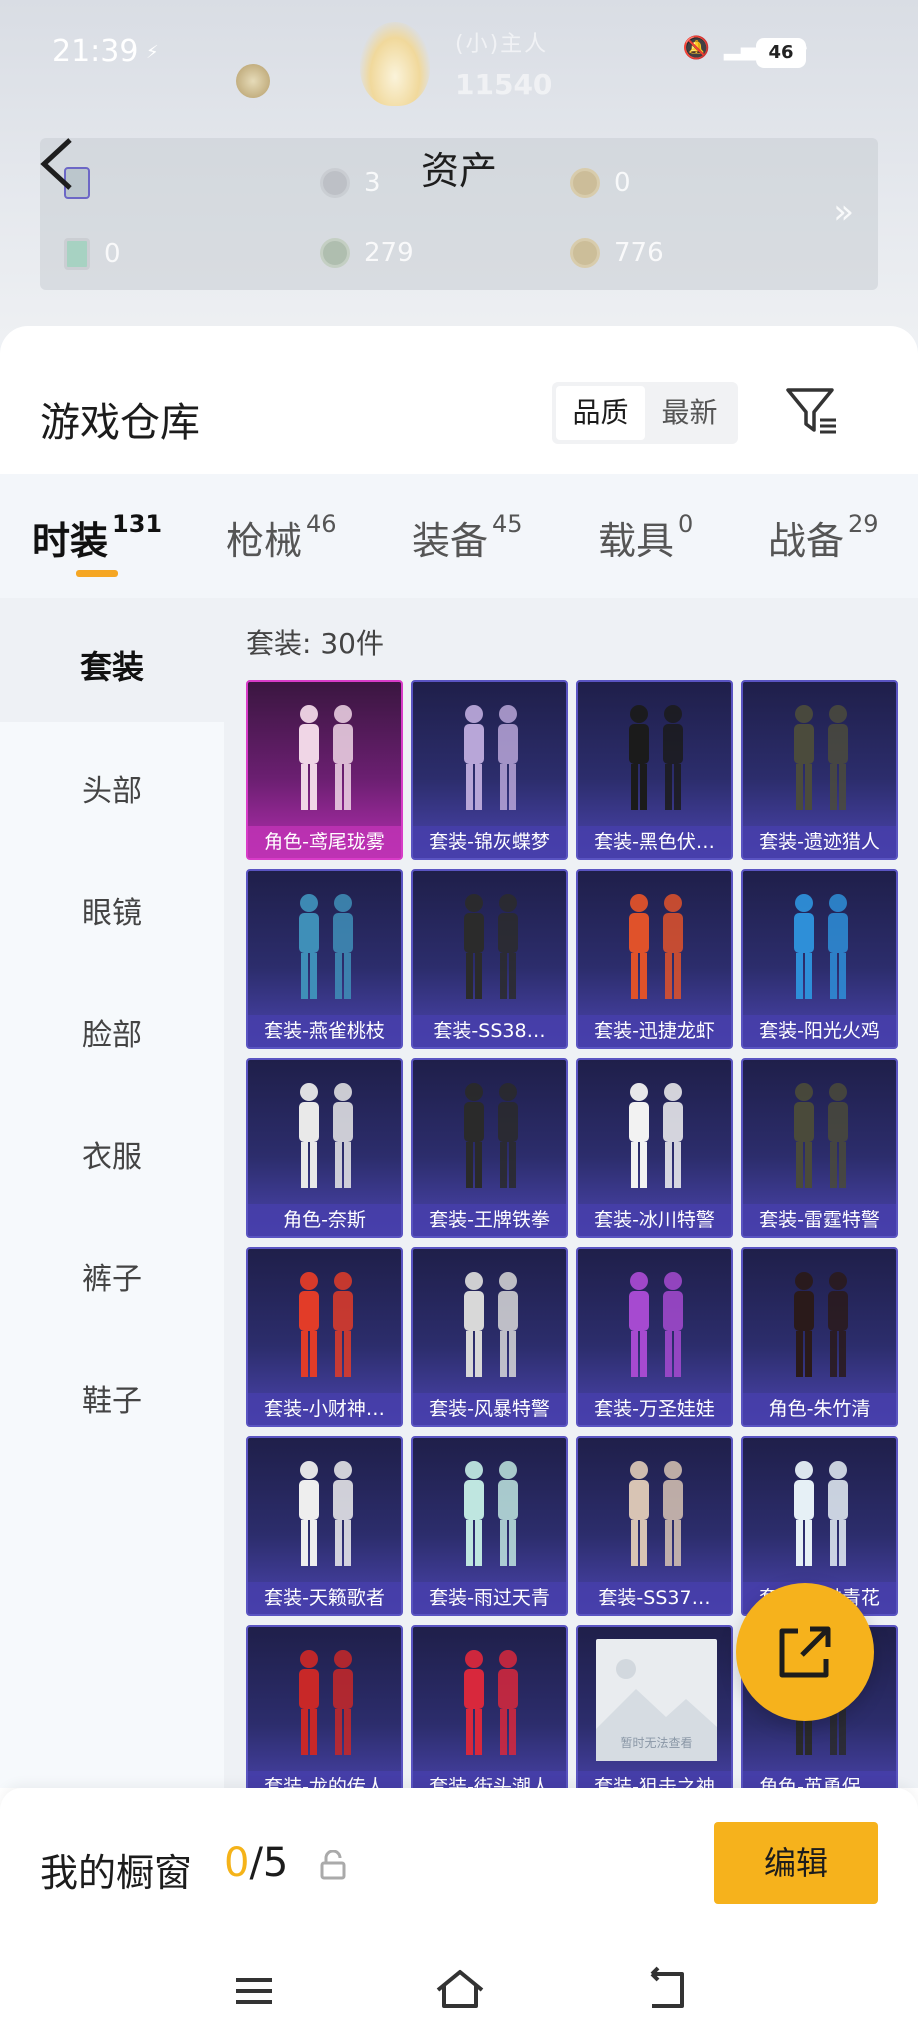  I want to click on item-card: 套装-雷霆特警, so click(819, 1148).